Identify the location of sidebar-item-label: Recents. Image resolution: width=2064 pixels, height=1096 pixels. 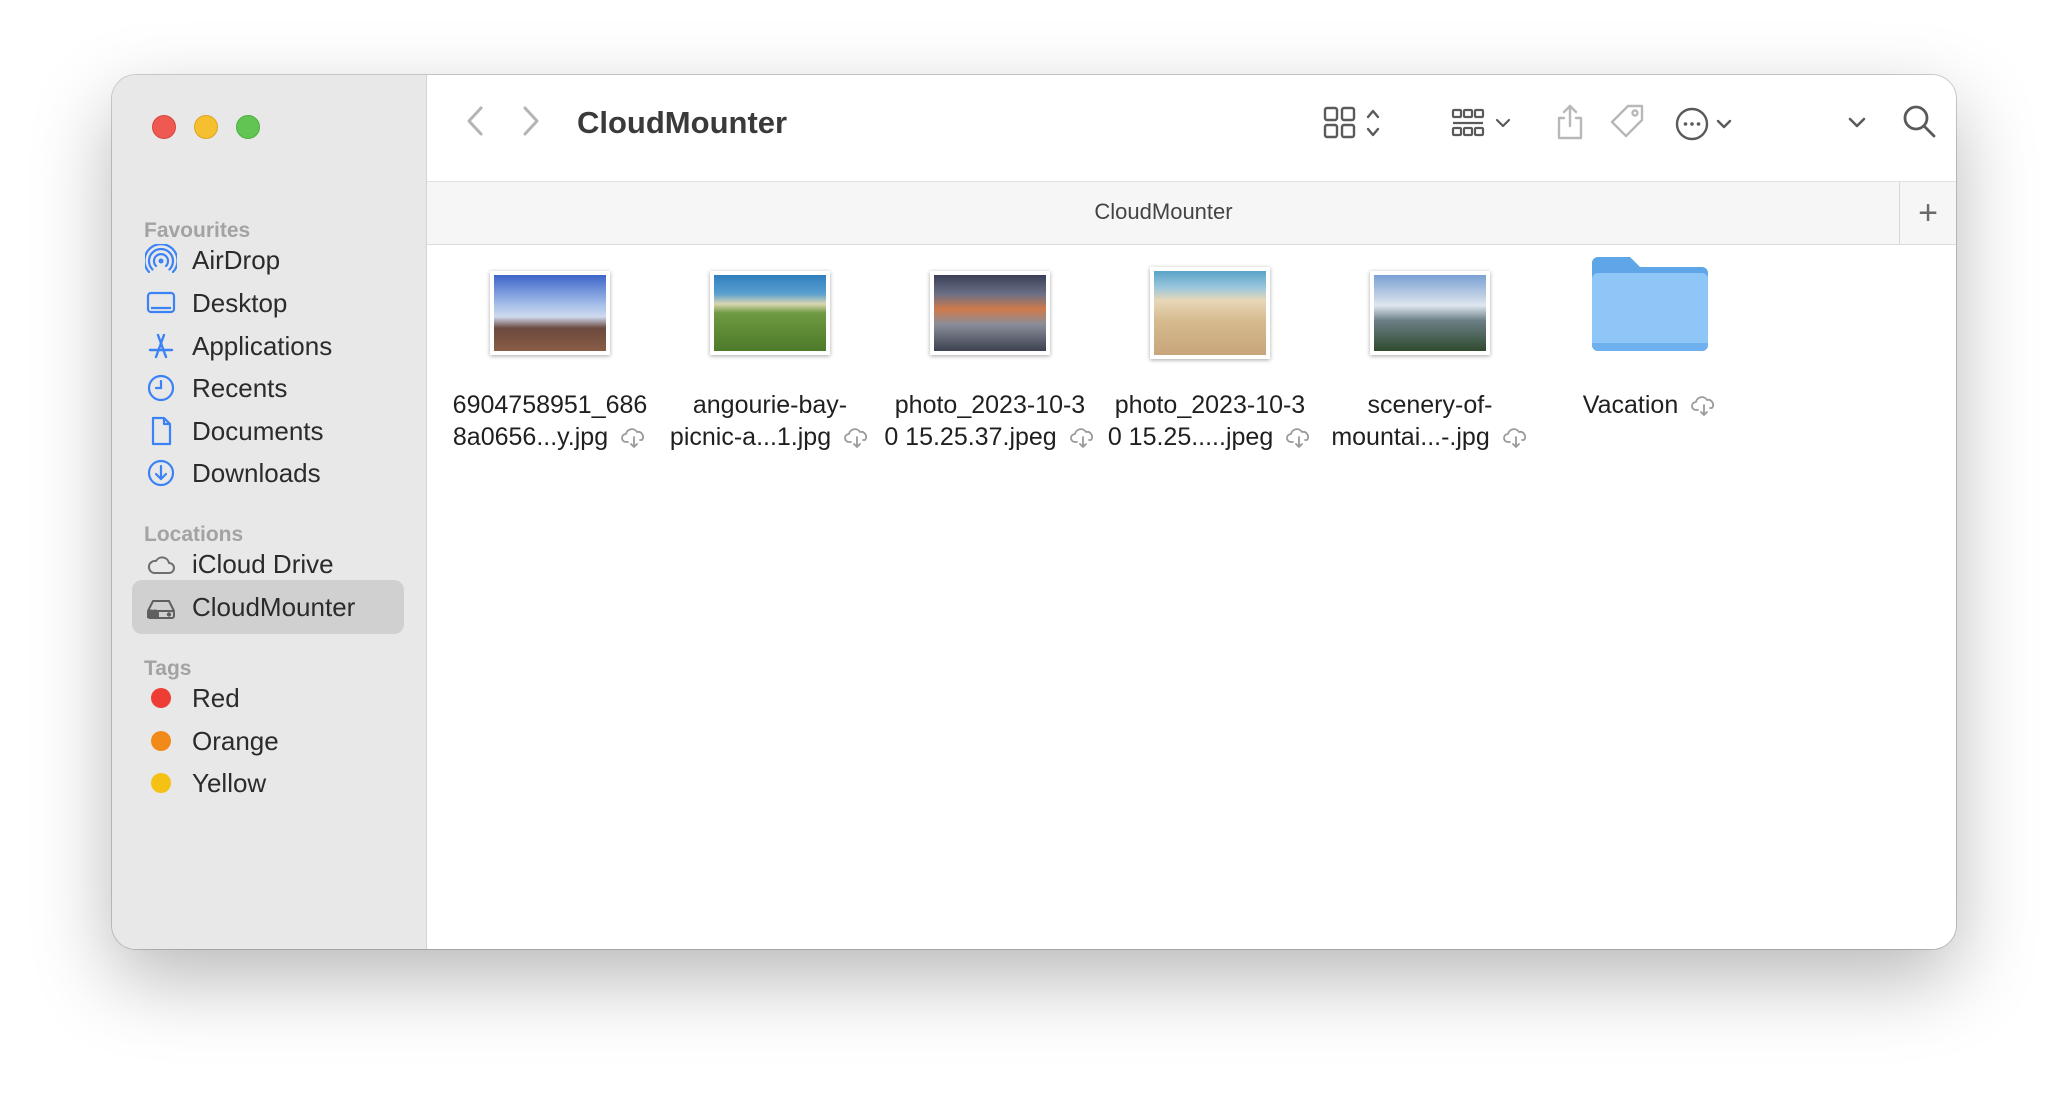
(240, 387).